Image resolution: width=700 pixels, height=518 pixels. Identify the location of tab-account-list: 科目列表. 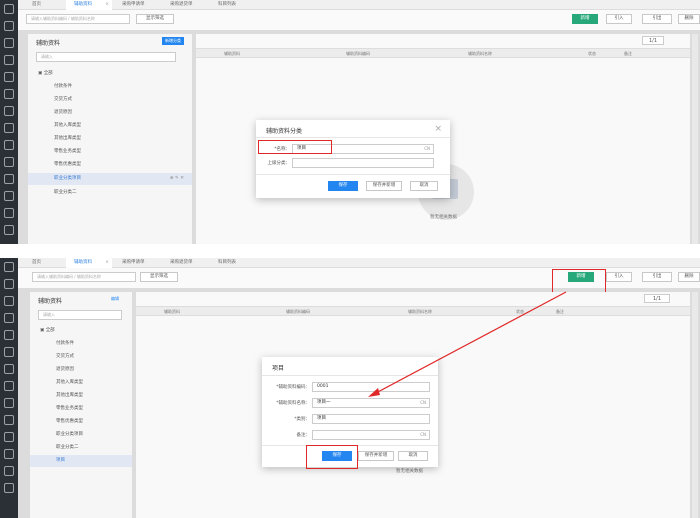
(233, 5).